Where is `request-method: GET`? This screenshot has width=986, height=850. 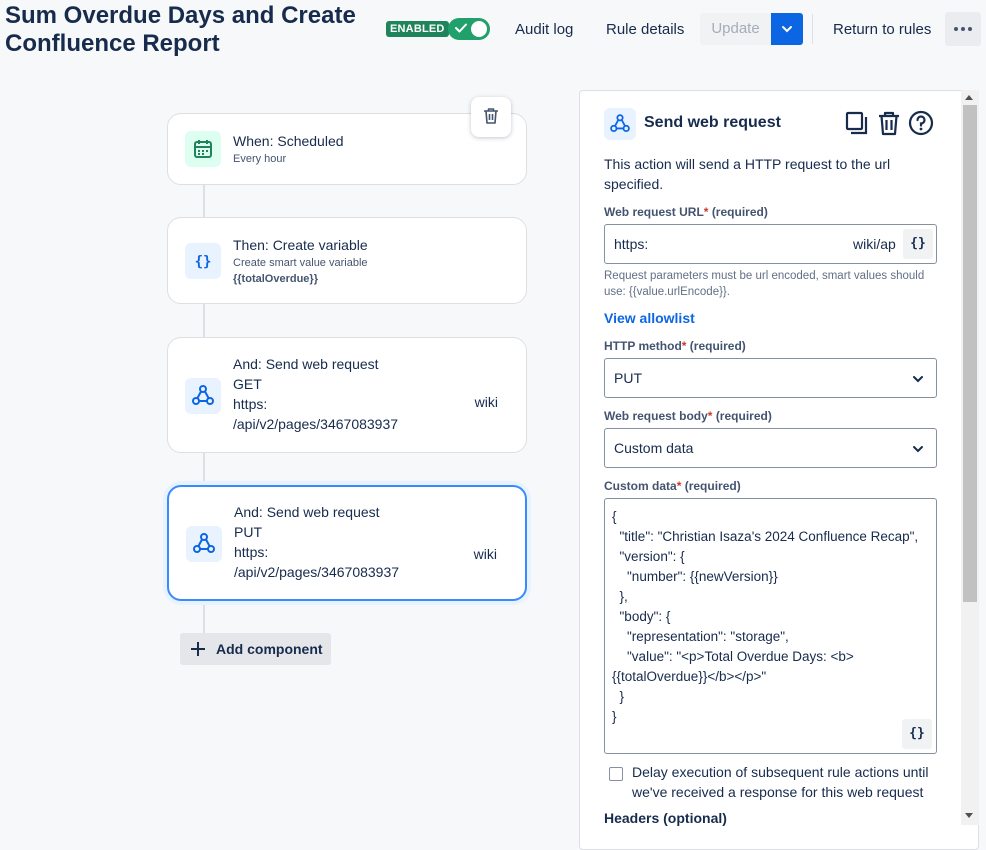 request-method: GET is located at coordinates (247, 384).